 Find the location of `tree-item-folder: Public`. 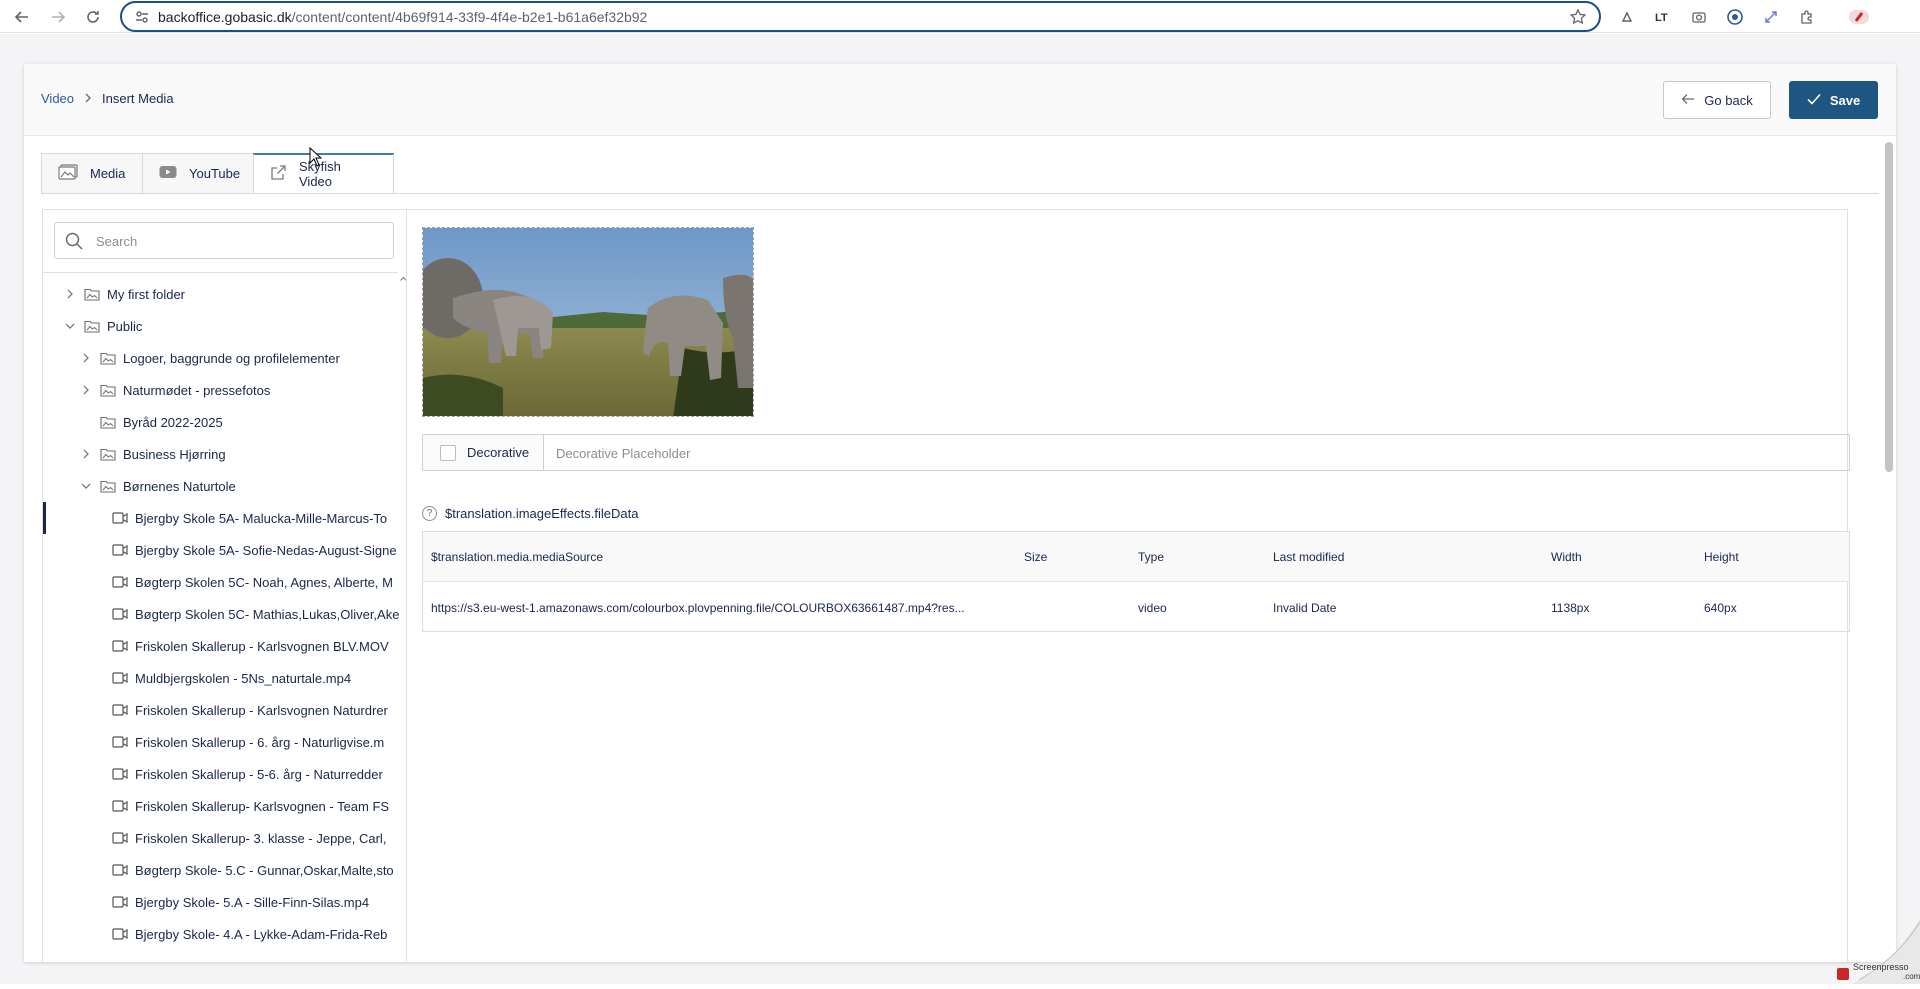

tree-item-folder: Public is located at coordinates (220, 326).